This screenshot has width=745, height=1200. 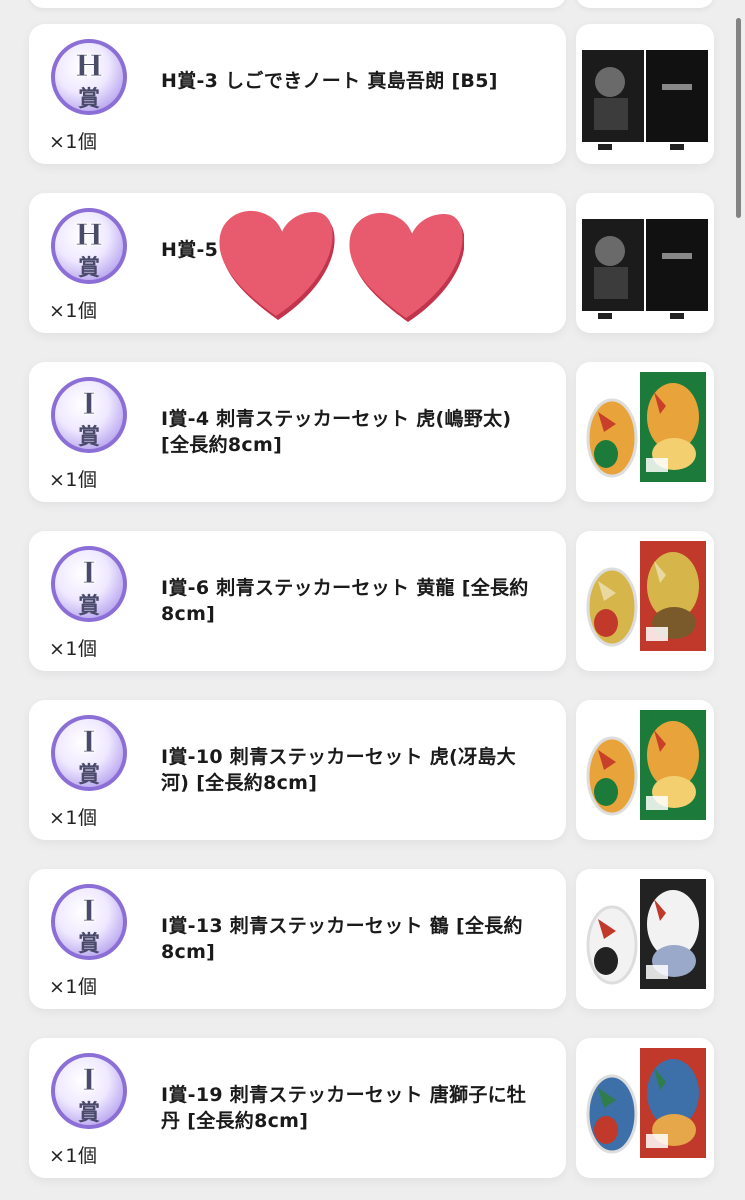 What do you see at coordinates (345, 601) in the screenshot?
I see `prize-title: I賞-6 刺青ステッカーセット 黄龍 [全長約8cm]` at bounding box center [345, 601].